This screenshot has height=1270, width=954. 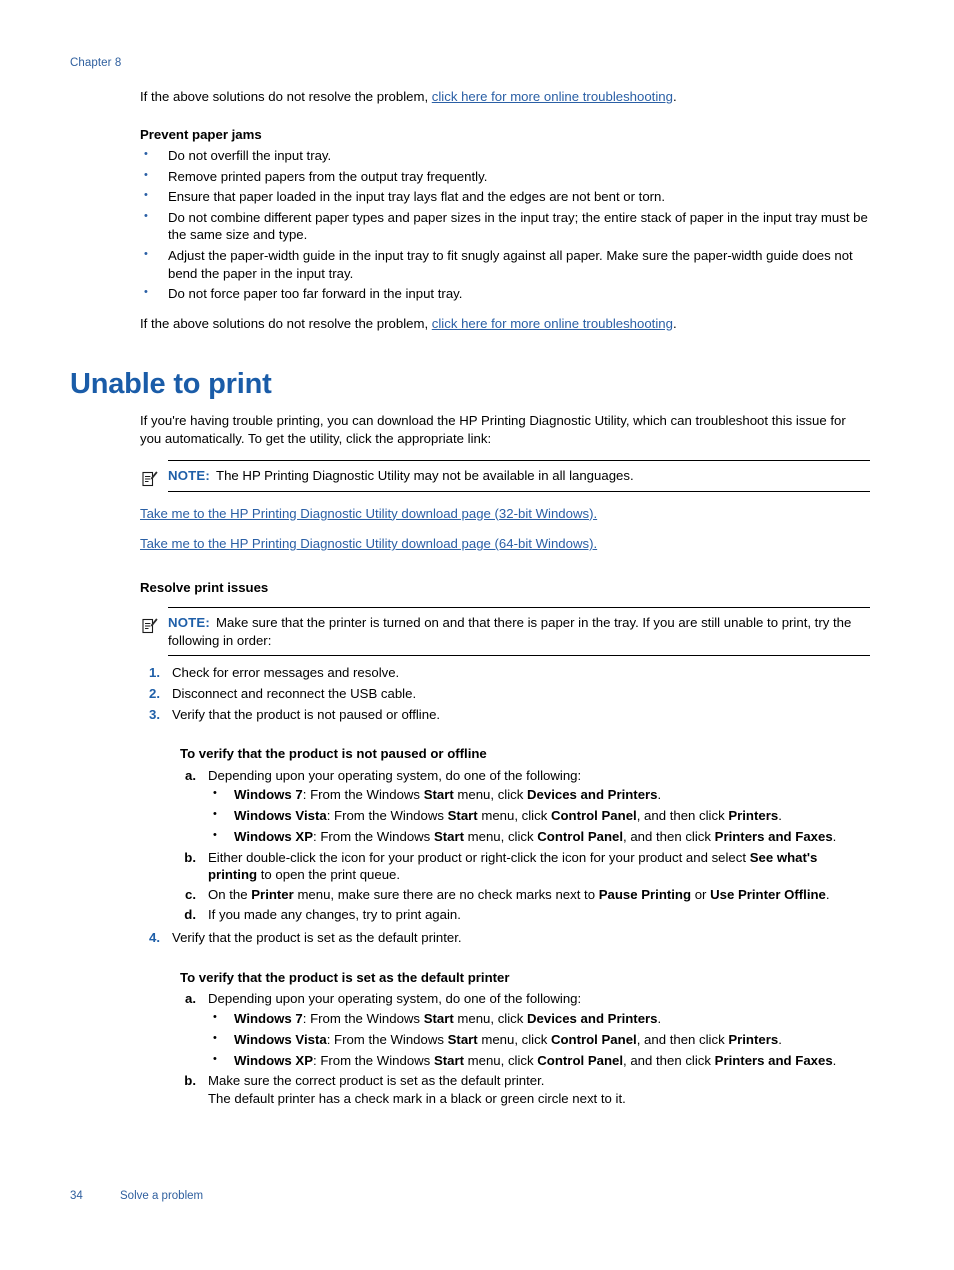 What do you see at coordinates (188, 776) in the screenshot?
I see `step-letter: a.` at bounding box center [188, 776].